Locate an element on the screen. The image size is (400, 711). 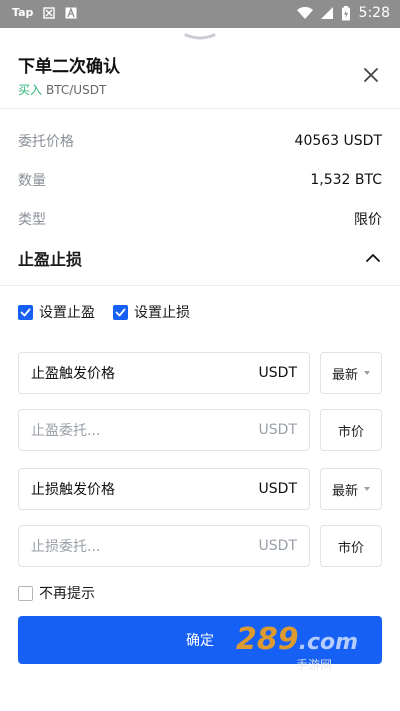
watermark-subtitle: 手游网 is located at coordinates (314, 665).